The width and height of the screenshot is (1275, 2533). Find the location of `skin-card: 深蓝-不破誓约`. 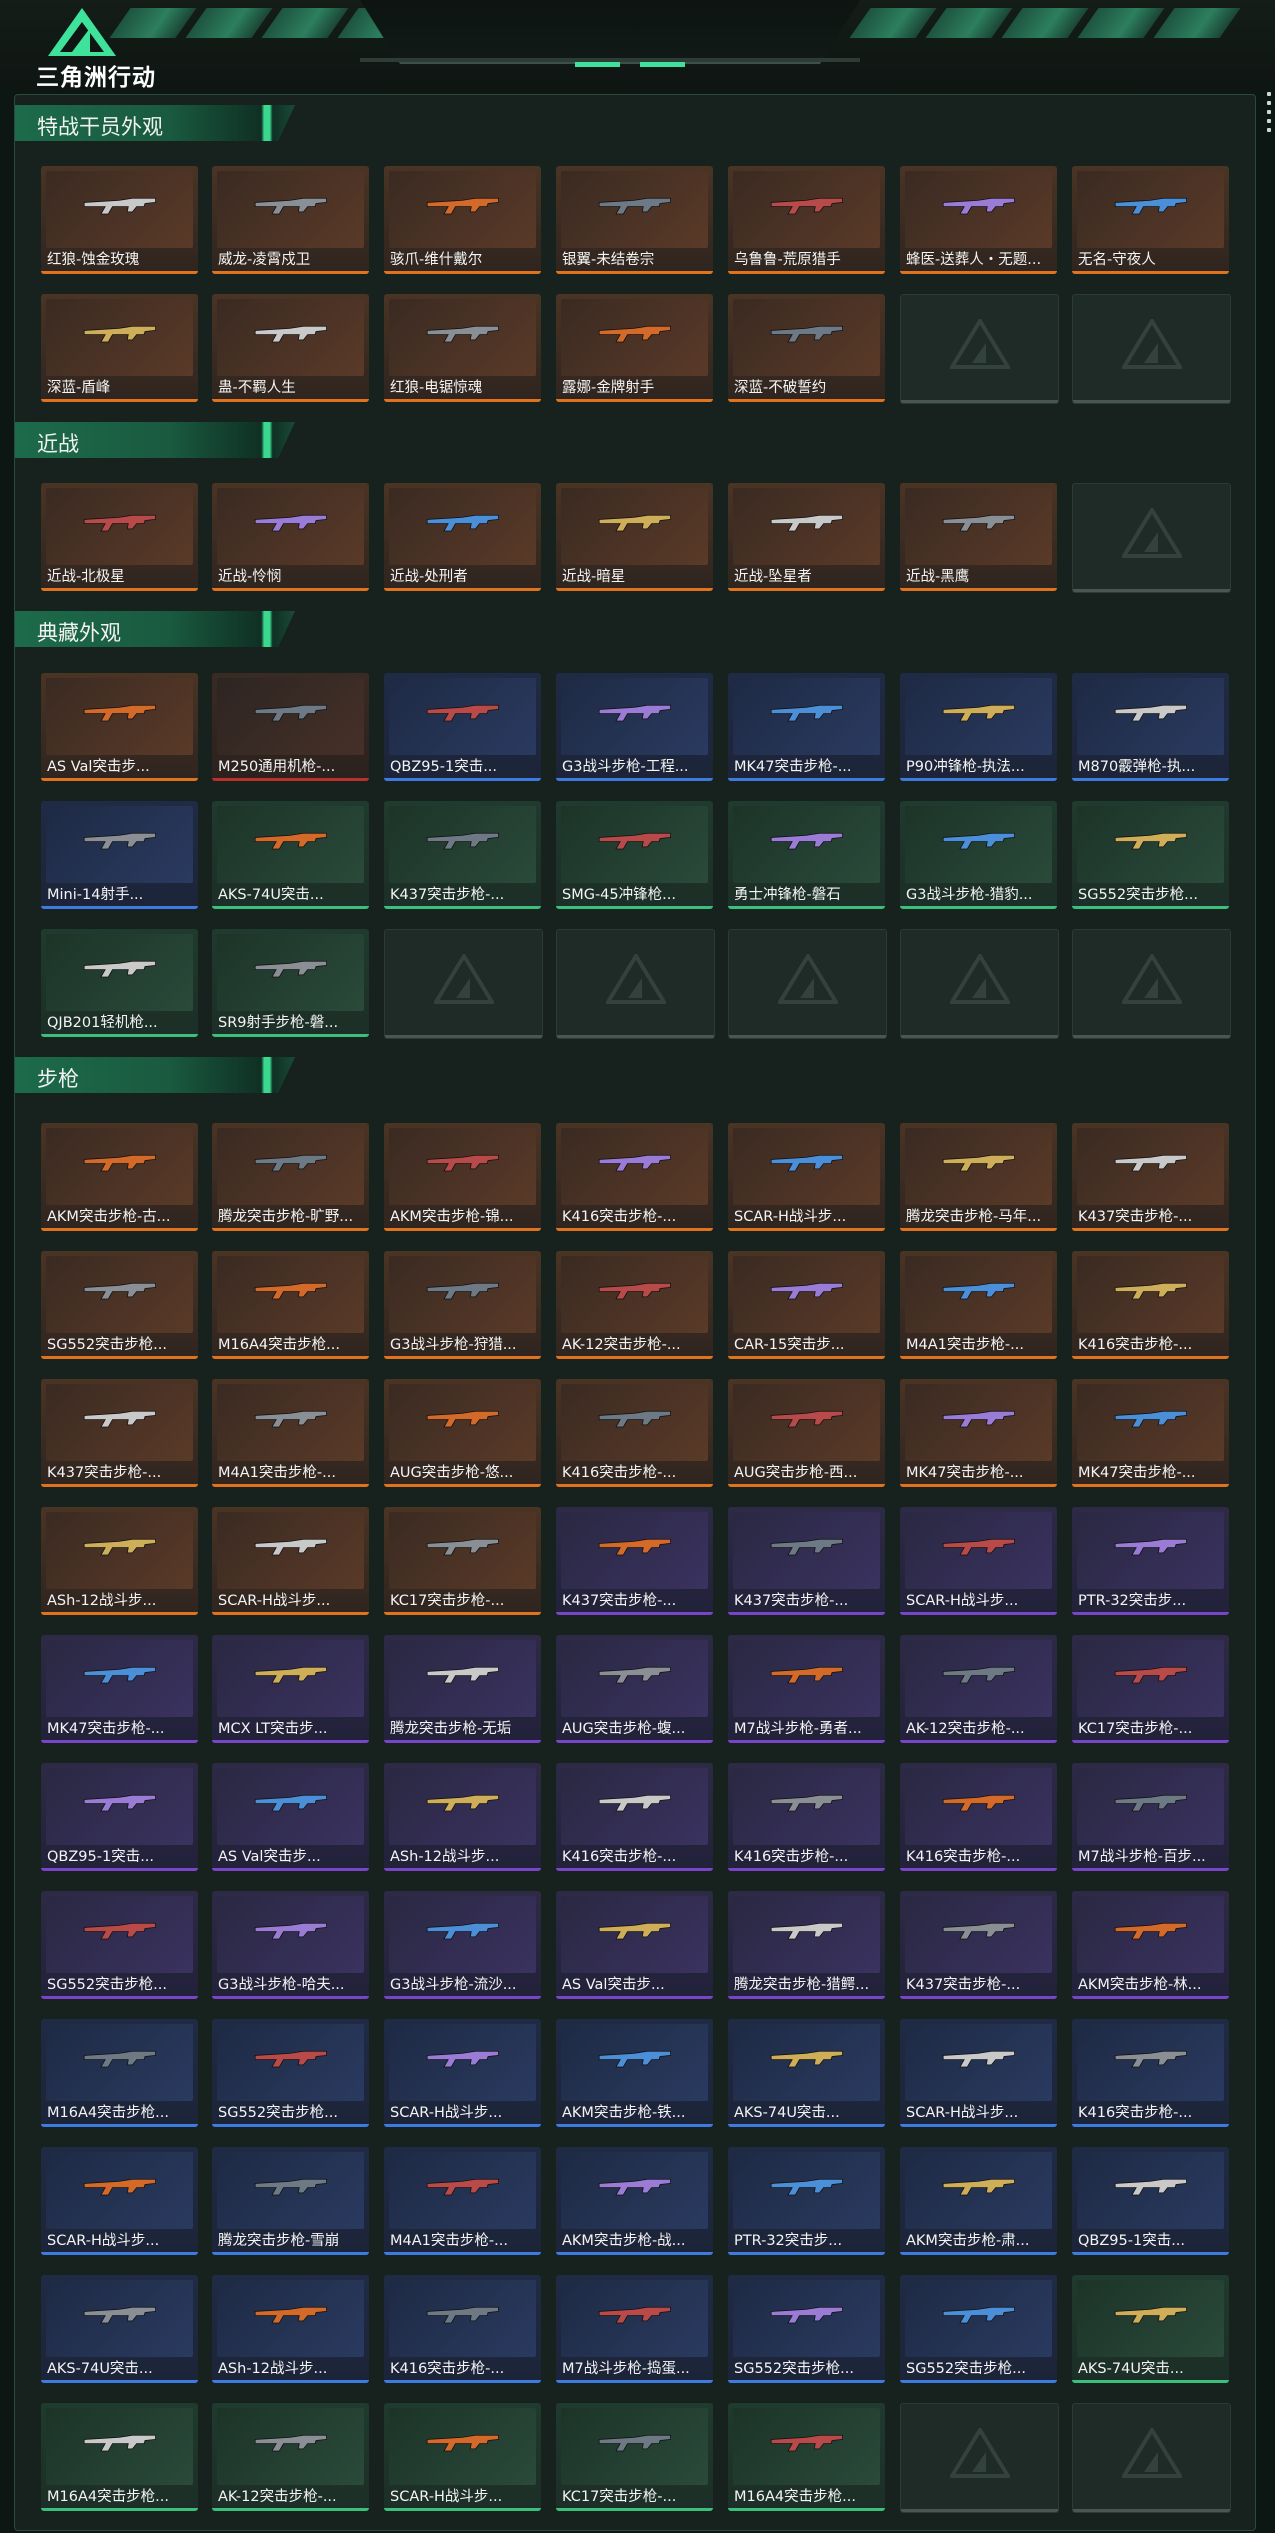

skin-card: 深蓝-不破誓约 is located at coordinates (806, 348).